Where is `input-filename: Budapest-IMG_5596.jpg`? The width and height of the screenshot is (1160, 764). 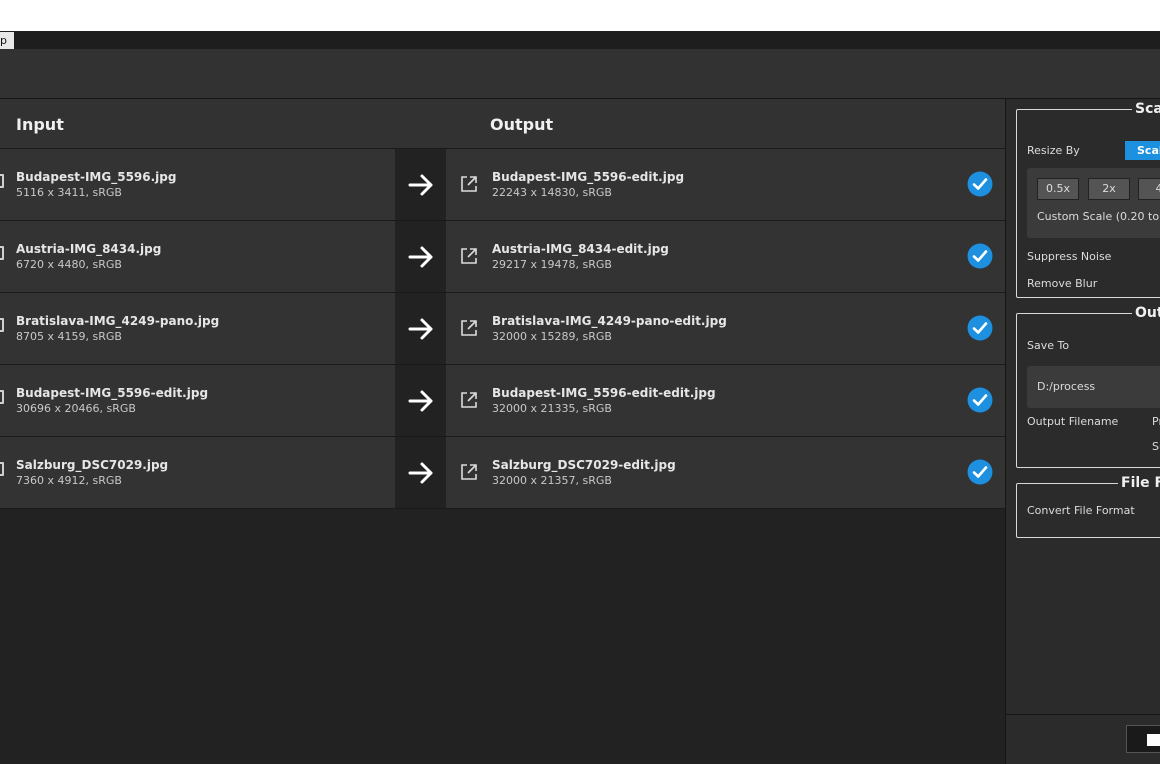
input-filename: Budapest-IMG_5596.jpg is located at coordinates (96, 177).